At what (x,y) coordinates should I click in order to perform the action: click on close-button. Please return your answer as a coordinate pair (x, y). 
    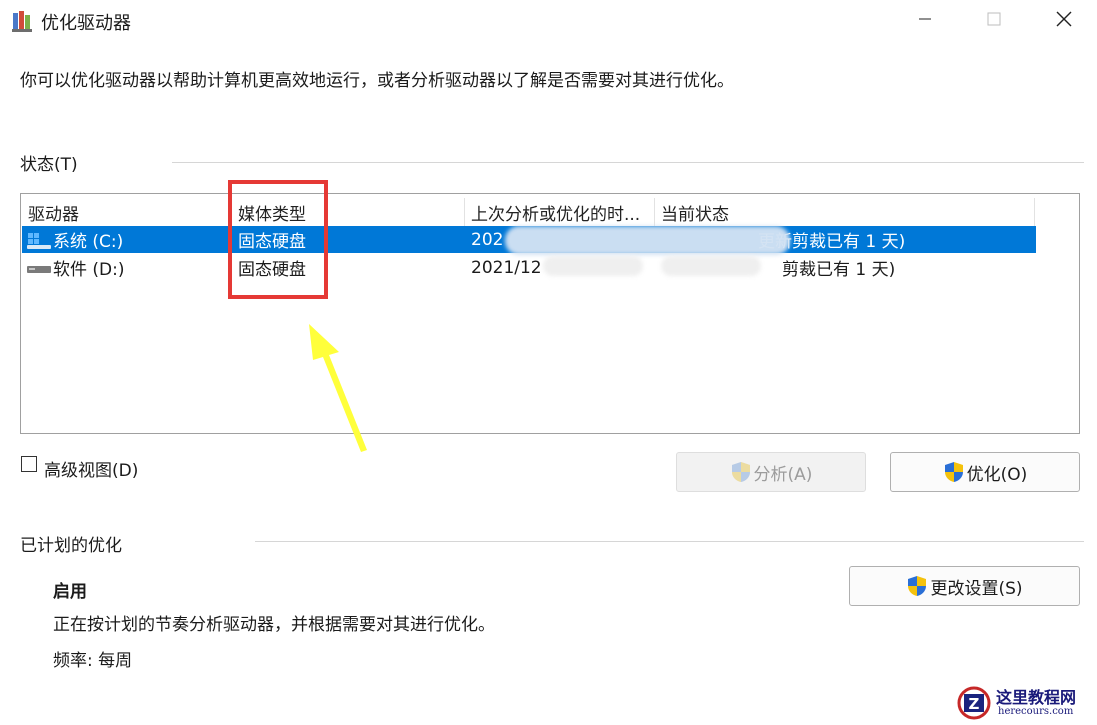
    Looking at the image, I should click on (1064, 21).